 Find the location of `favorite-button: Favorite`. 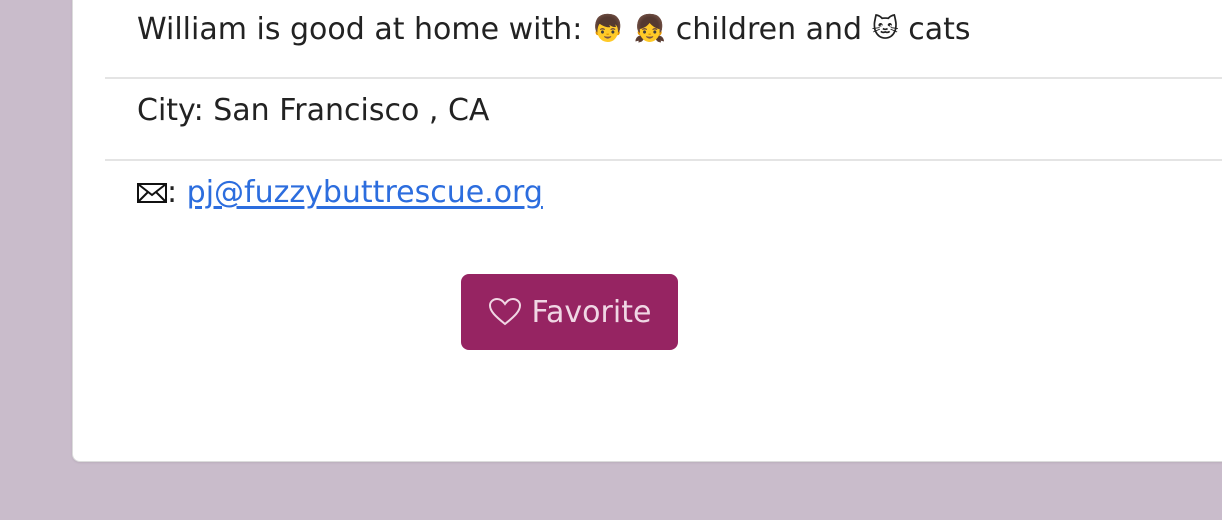

favorite-button: Favorite is located at coordinates (569, 312).